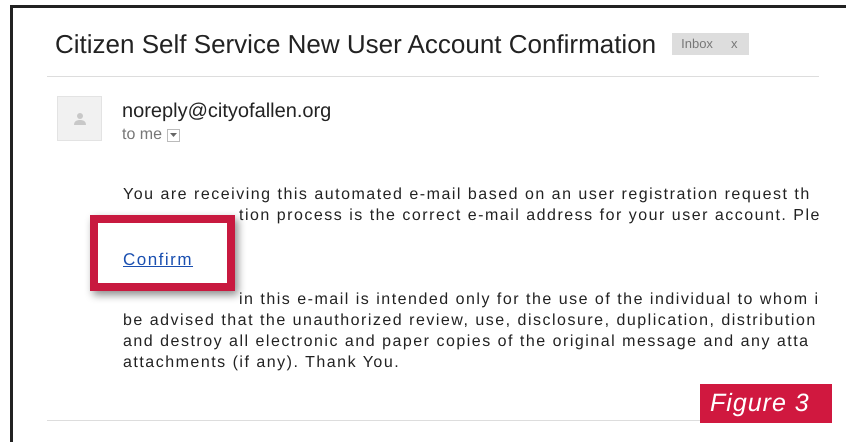 This screenshot has width=846, height=442. I want to click on body-text-line: You are receiving this automated e-mail based on an user registration request th, so click(467, 195).